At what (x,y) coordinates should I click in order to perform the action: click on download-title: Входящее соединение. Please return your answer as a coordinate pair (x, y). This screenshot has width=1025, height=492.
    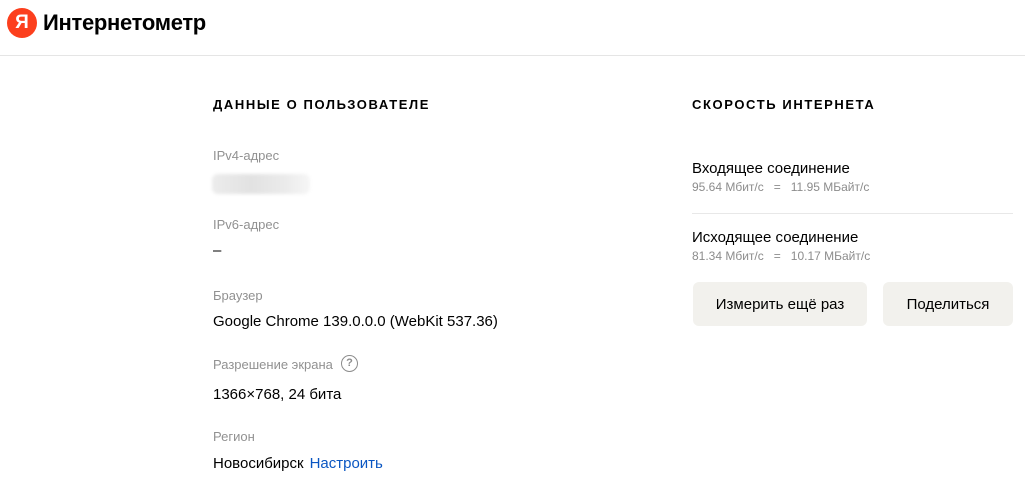
    Looking at the image, I should click on (771, 168).